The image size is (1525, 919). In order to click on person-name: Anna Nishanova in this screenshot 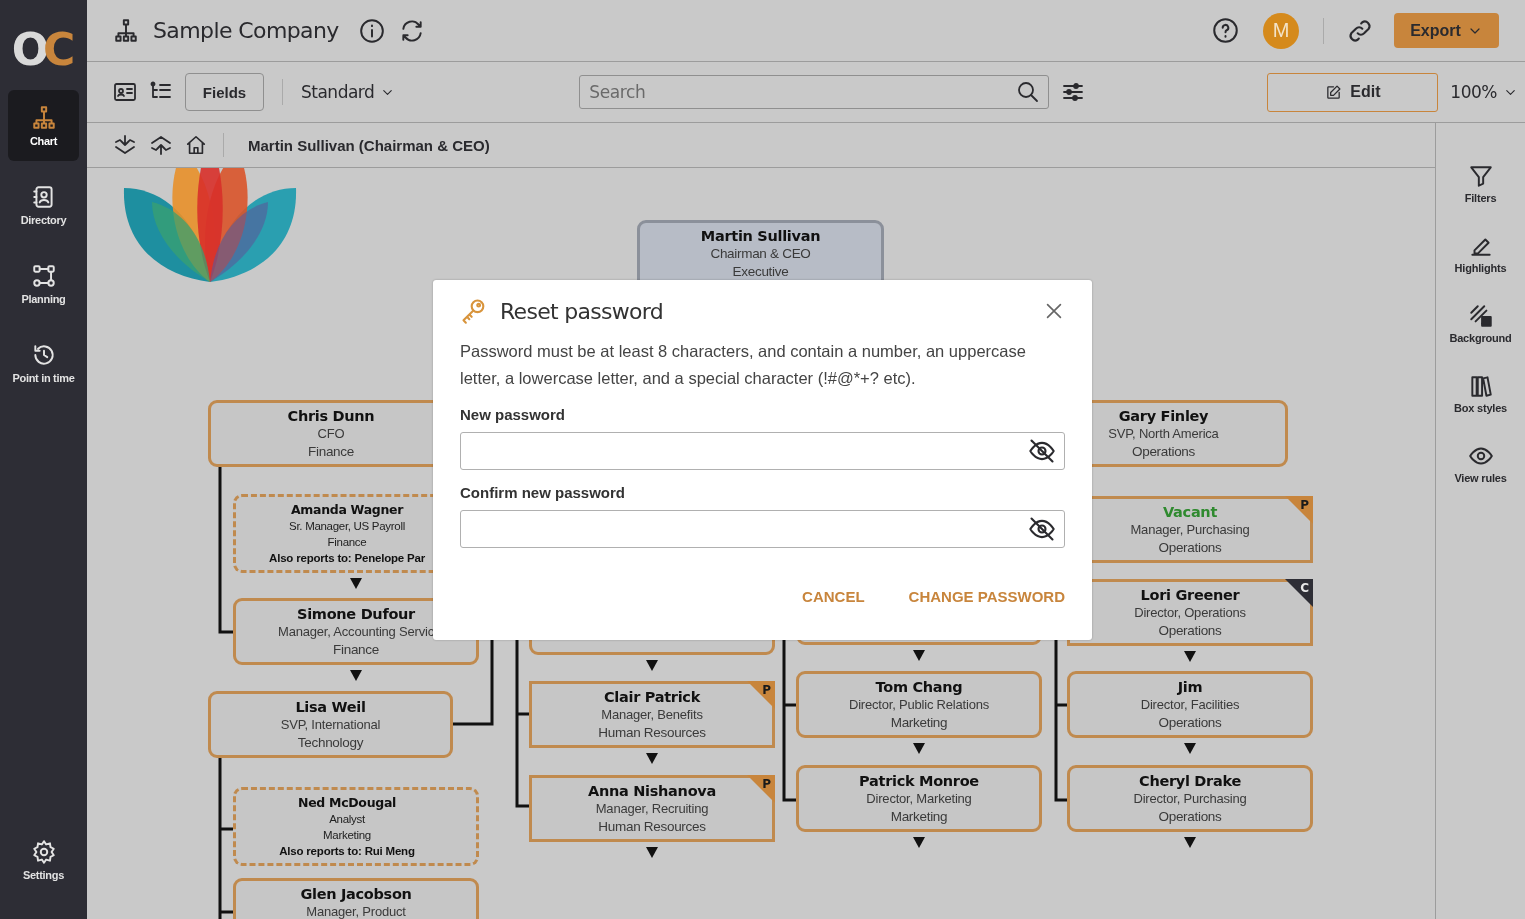, I will do `click(652, 791)`.